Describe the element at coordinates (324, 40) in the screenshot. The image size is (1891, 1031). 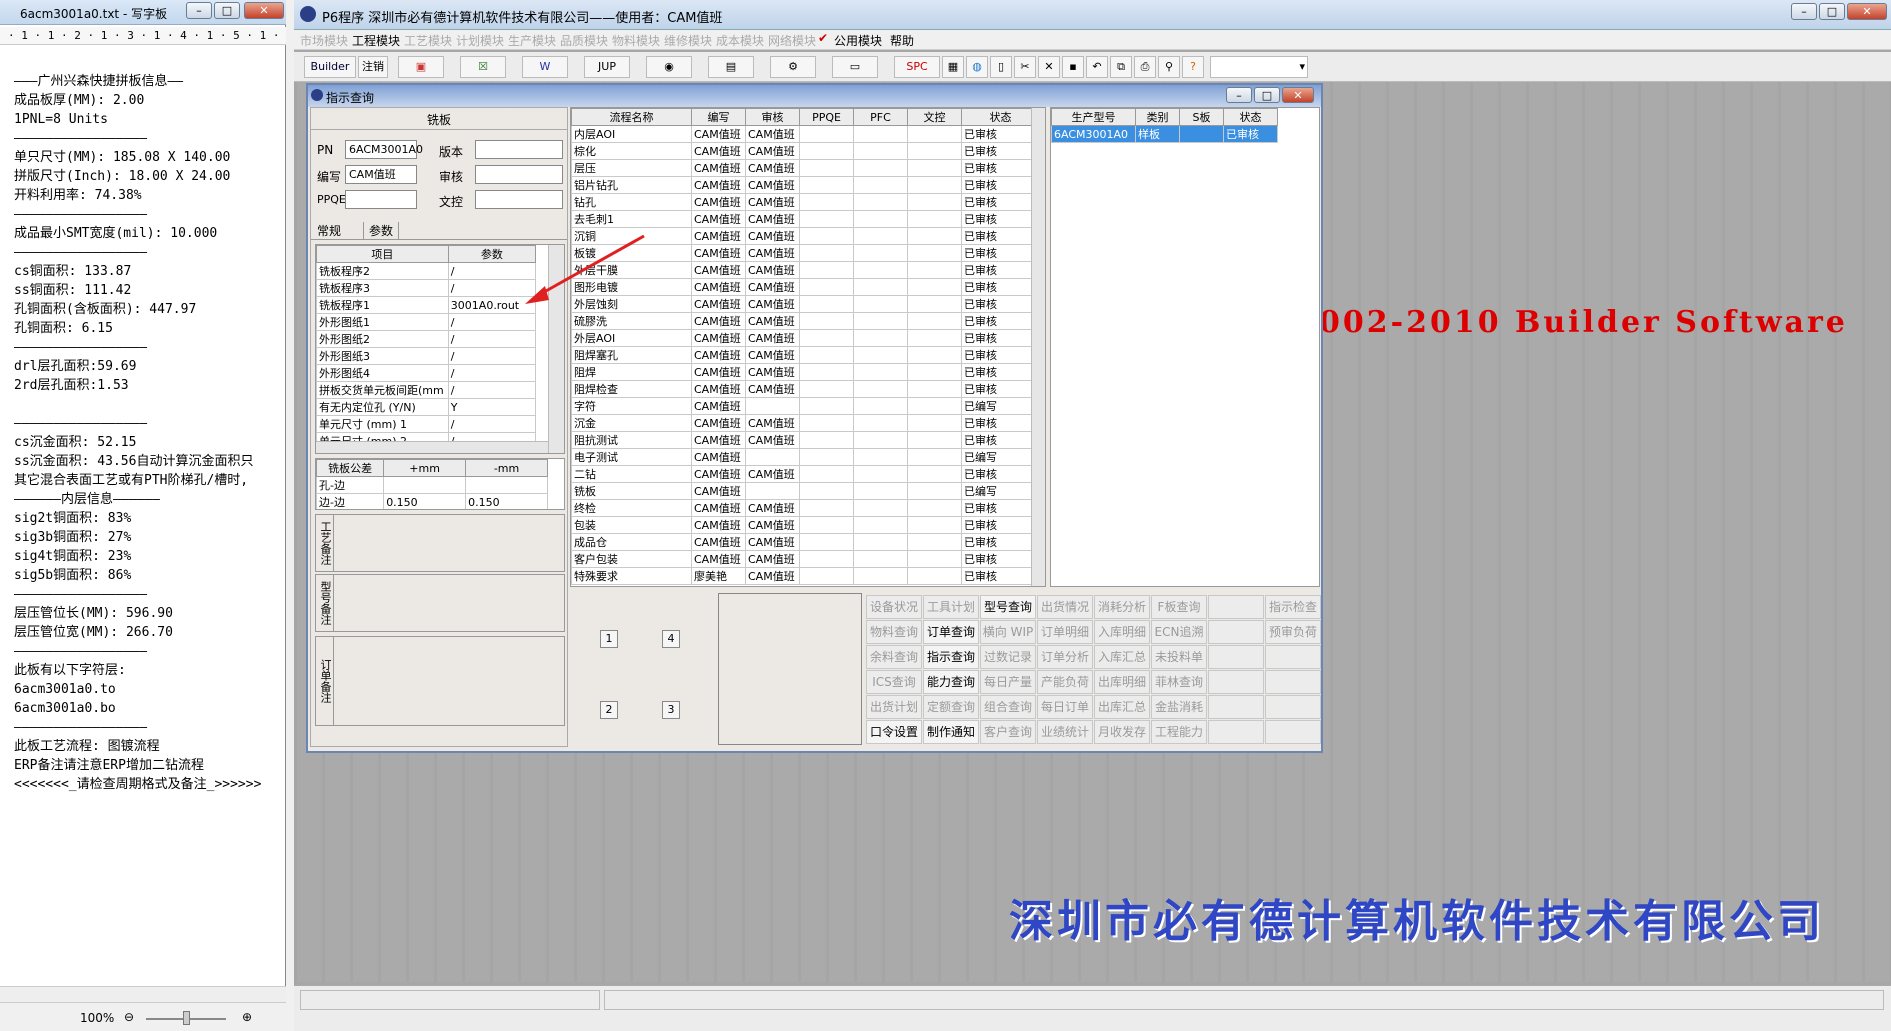
I see `menu-item: 市场模块` at that location.